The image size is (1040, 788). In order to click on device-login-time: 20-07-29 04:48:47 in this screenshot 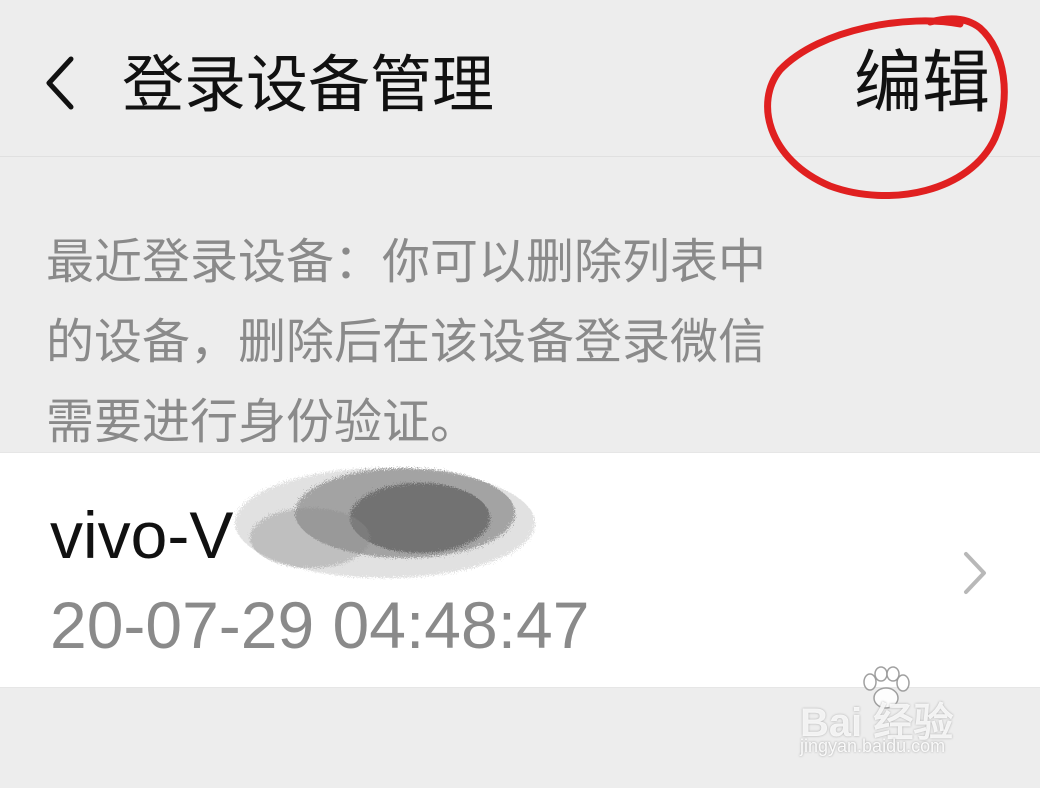, I will do `click(320, 625)`.